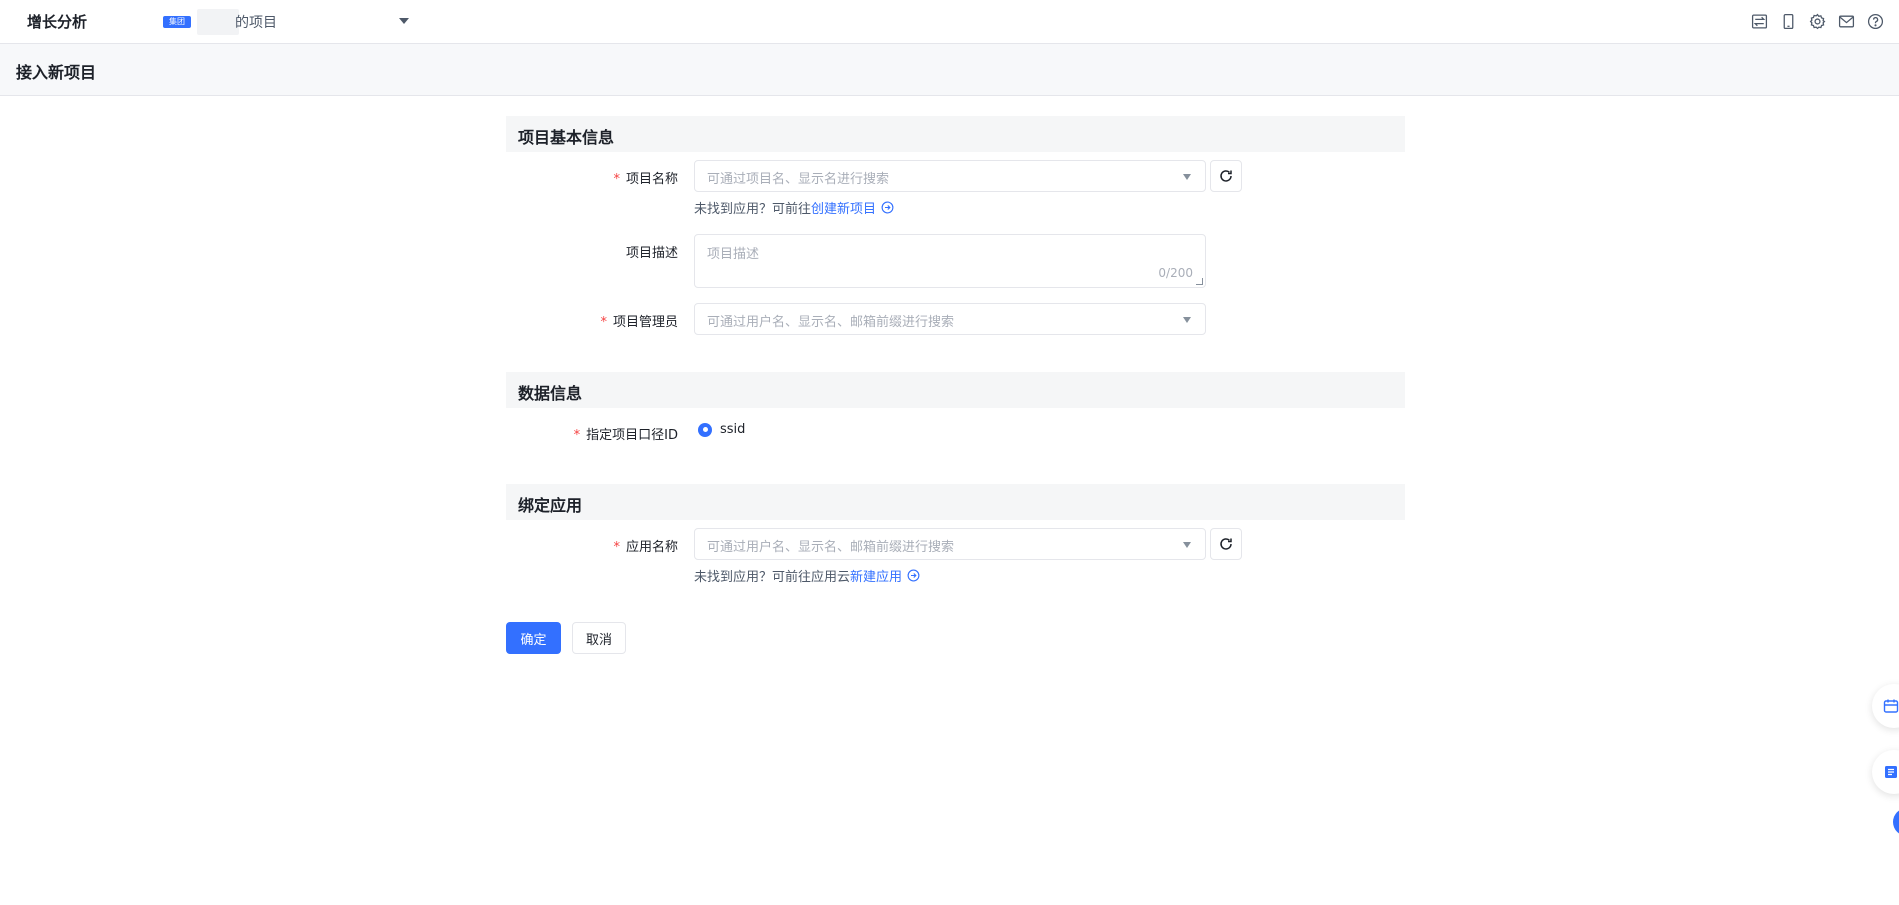  Describe the element at coordinates (599, 638) in the screenshot. I see `cancel-button: 取消` at that location.